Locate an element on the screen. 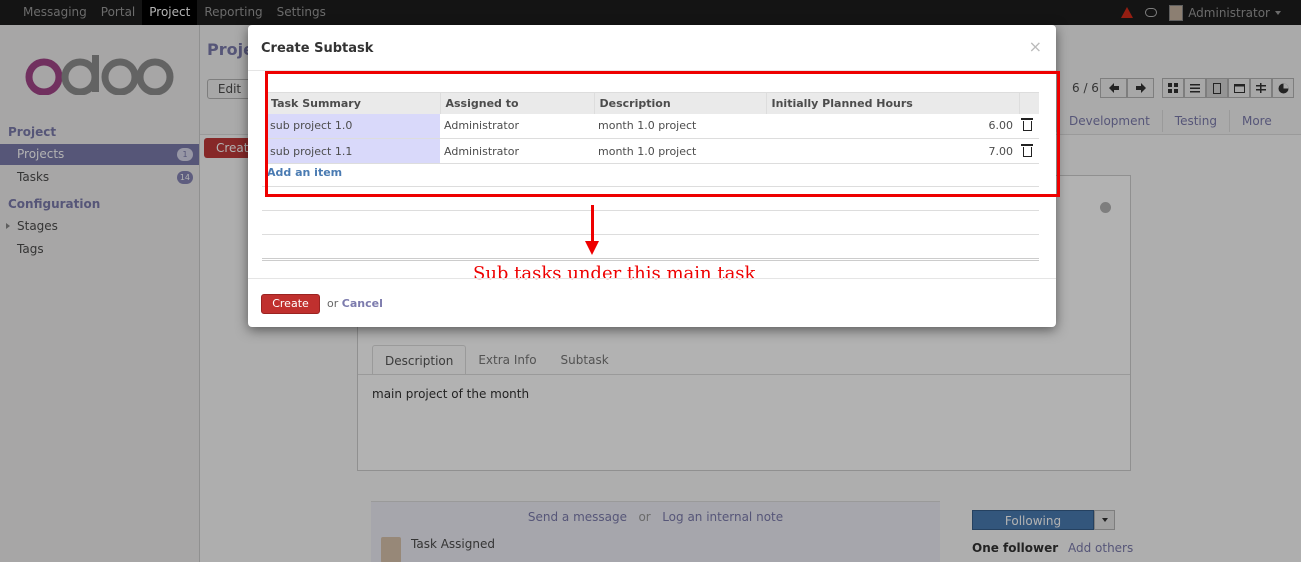 The image size is (1301, 562). table-footer-divider is located at coordinates (650, 259).